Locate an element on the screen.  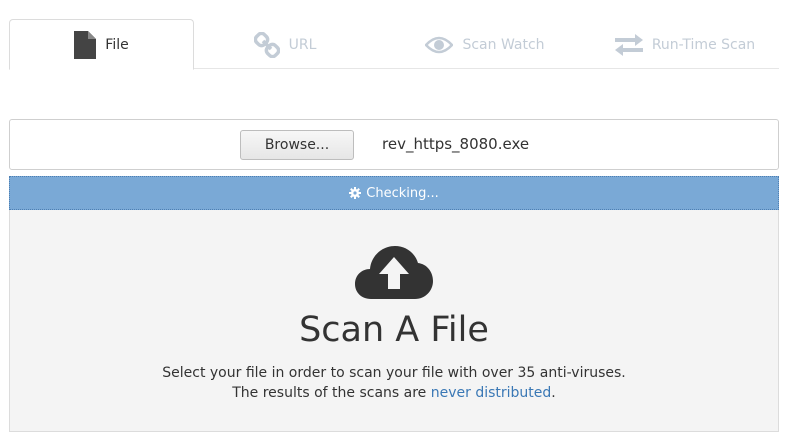
tab-run-time-scan-label: Run-Time Scan is located at coordinates (703, 44).